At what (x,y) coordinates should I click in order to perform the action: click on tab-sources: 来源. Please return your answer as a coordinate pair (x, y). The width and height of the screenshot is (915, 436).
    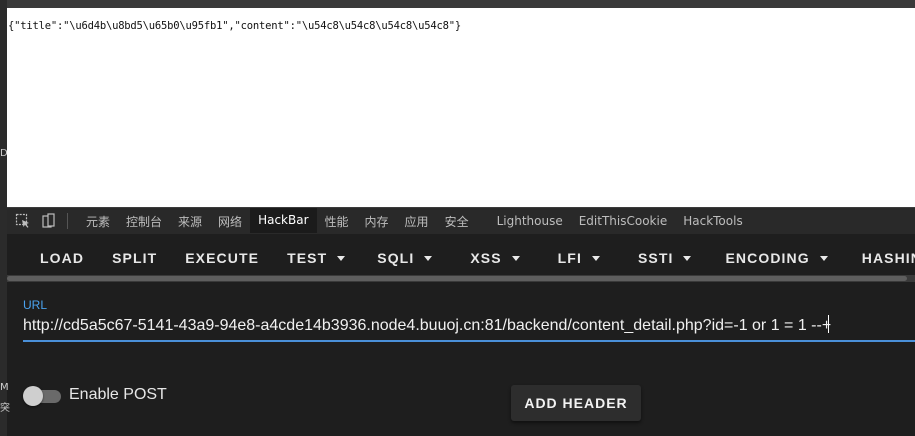
    Looking at the image, I should click on (190, 221).